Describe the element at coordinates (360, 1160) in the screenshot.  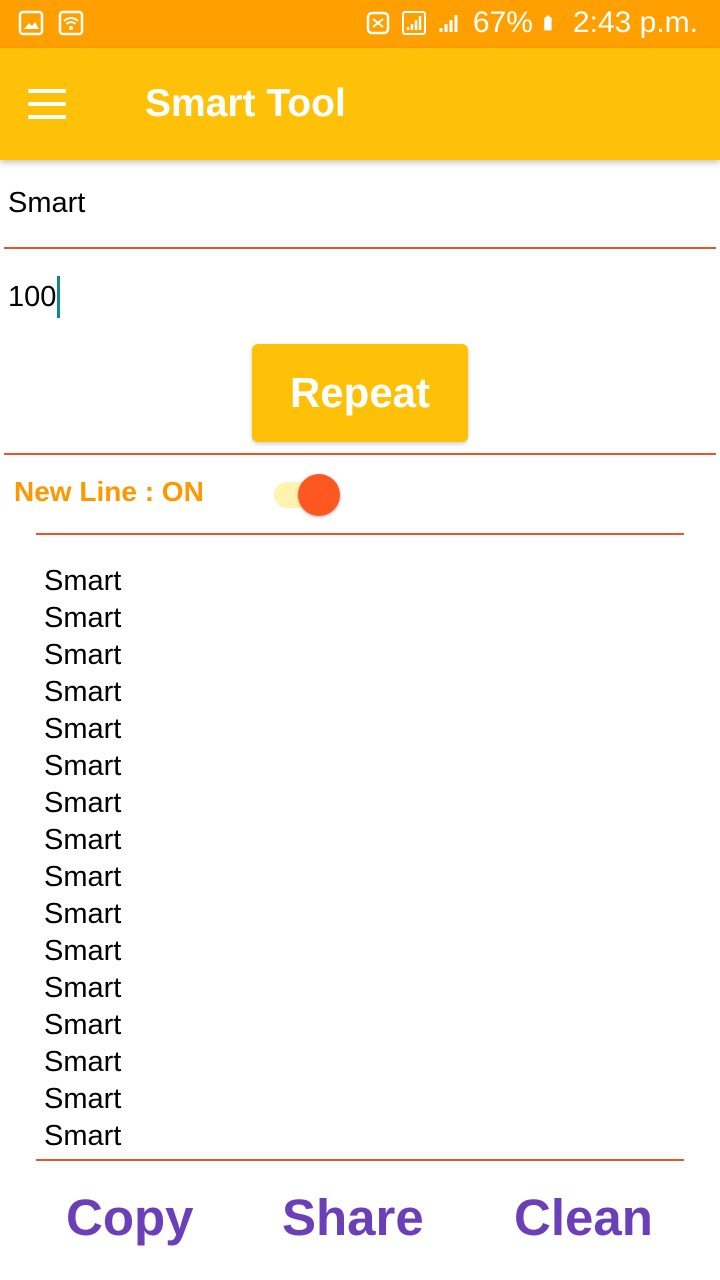
I see `output-bottom-divider` at that location.